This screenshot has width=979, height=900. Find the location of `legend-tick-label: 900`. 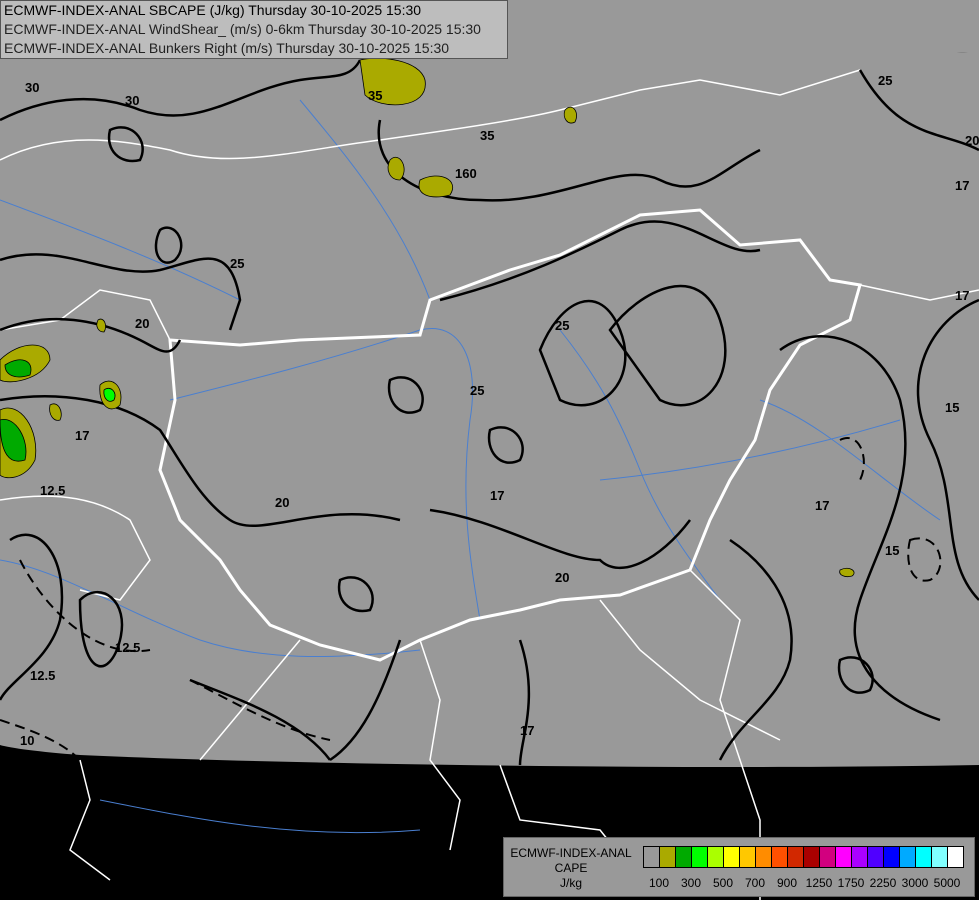

legend-tick-label: 900 is located at coordinates (787, 883).